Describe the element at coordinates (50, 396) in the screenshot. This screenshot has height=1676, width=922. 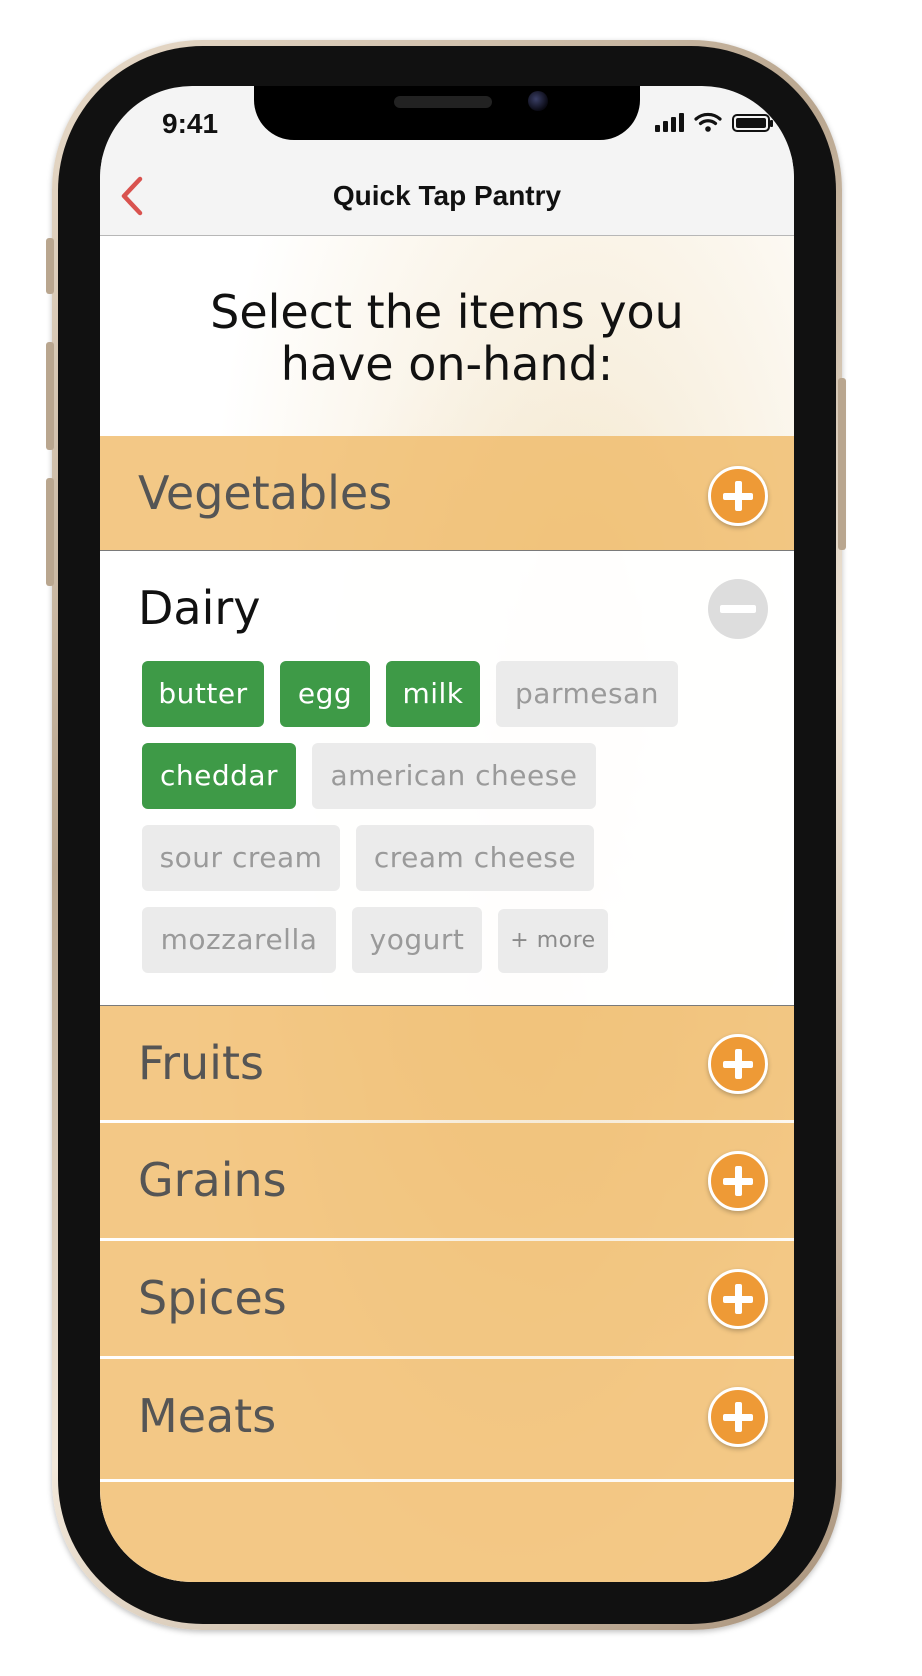
I see `phone-volume-up` at that location.